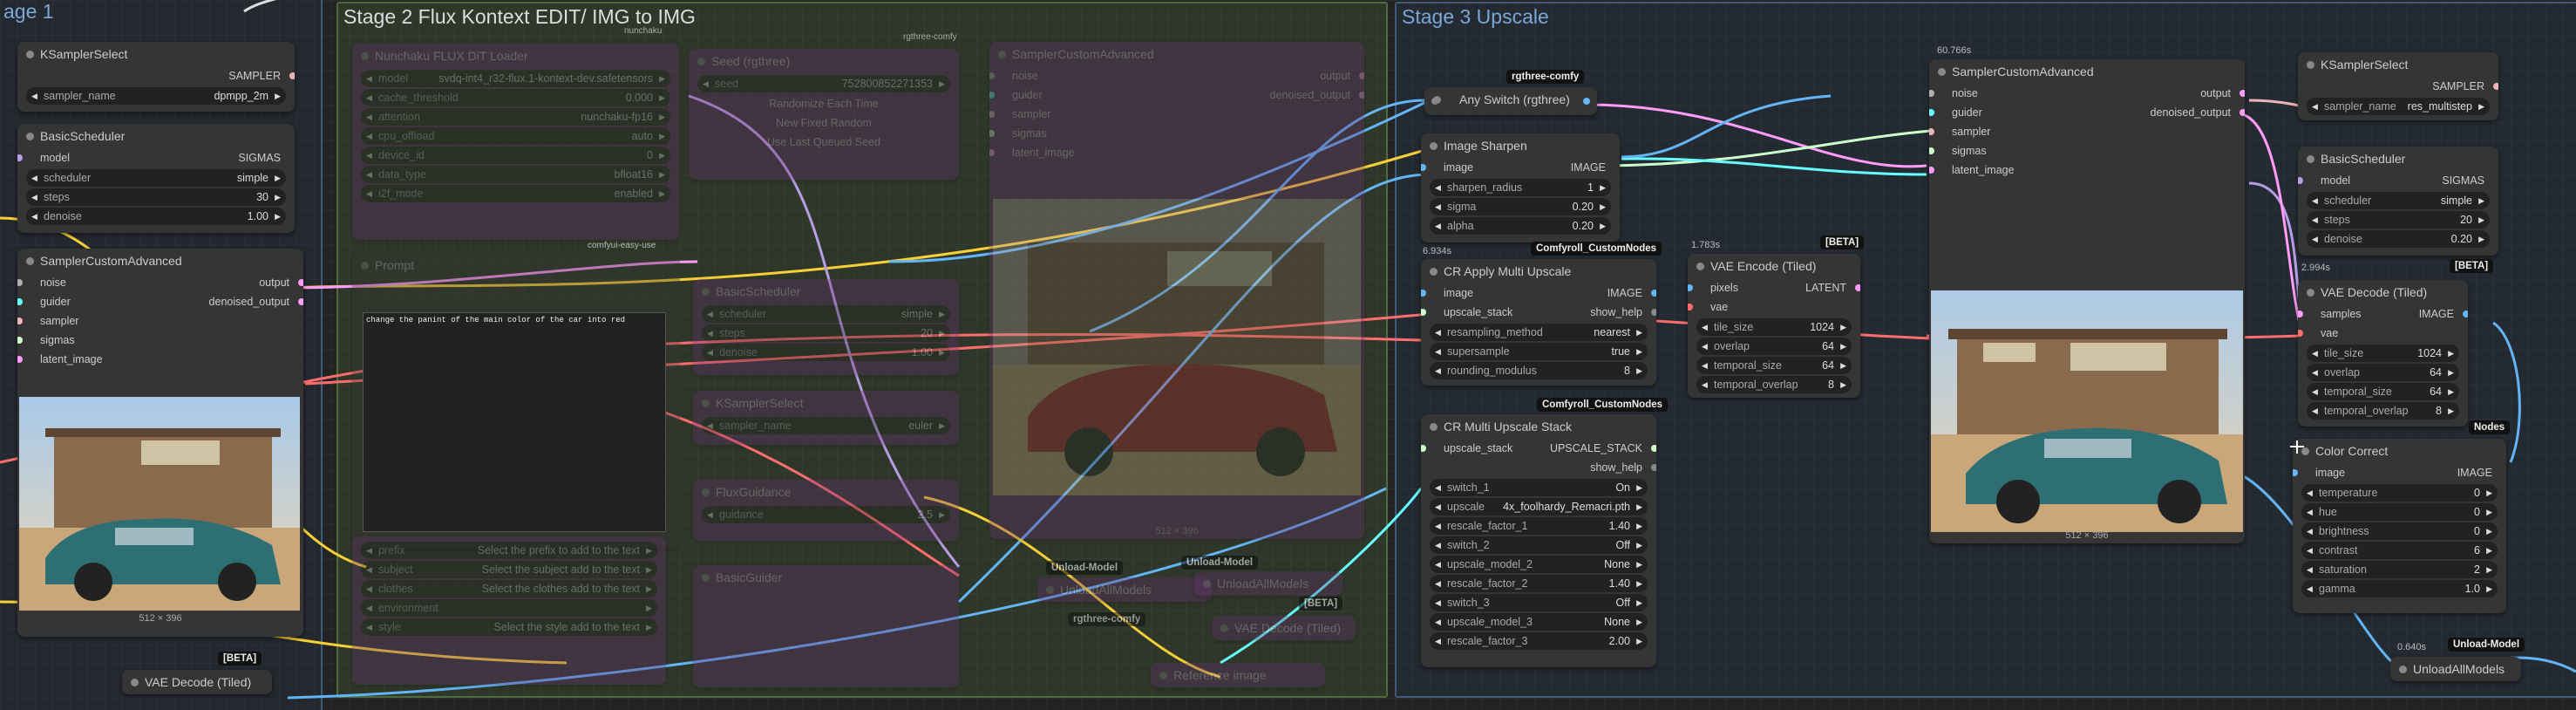 Image resolution: width=2576 pixels, height=710 pixels. Describe the element at coordinates (515, 193) in the screenshot. I see `widget-i2f-mode: i2f_mode enabled` at that location.